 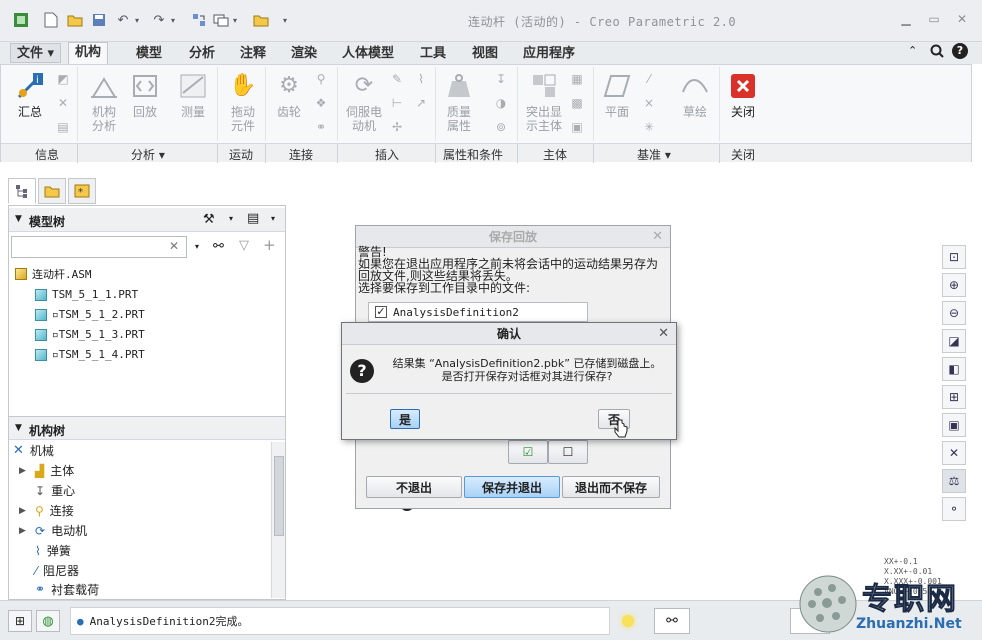 I want to click on filter-icon: ▽, so click(x=244, y=245).